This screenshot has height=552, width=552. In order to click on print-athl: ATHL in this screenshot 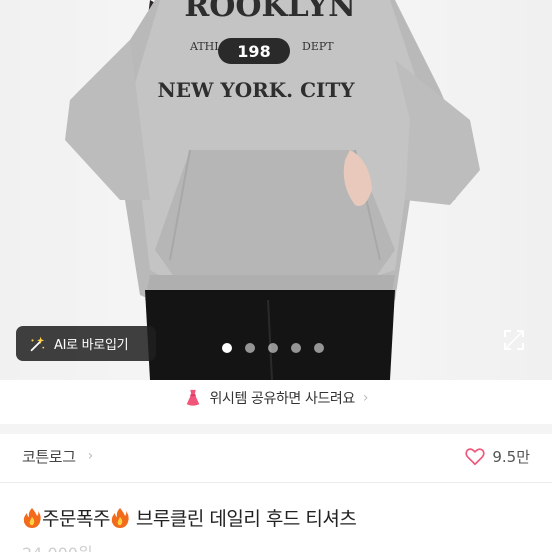, I will do `click(205, 46)`.